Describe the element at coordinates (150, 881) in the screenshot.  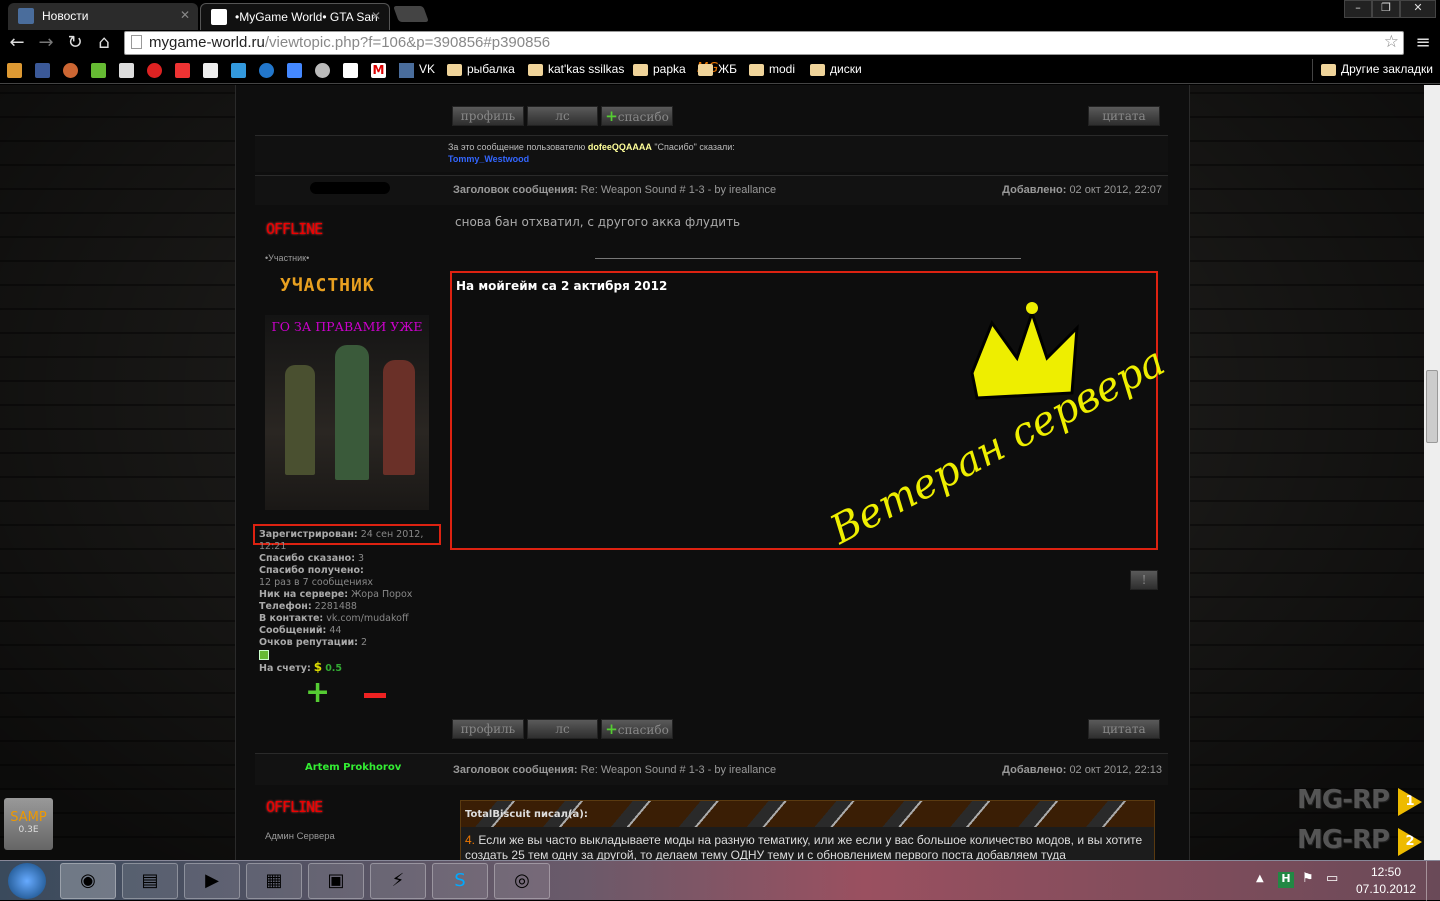
I see `explorer-icon: ▤` at that location.